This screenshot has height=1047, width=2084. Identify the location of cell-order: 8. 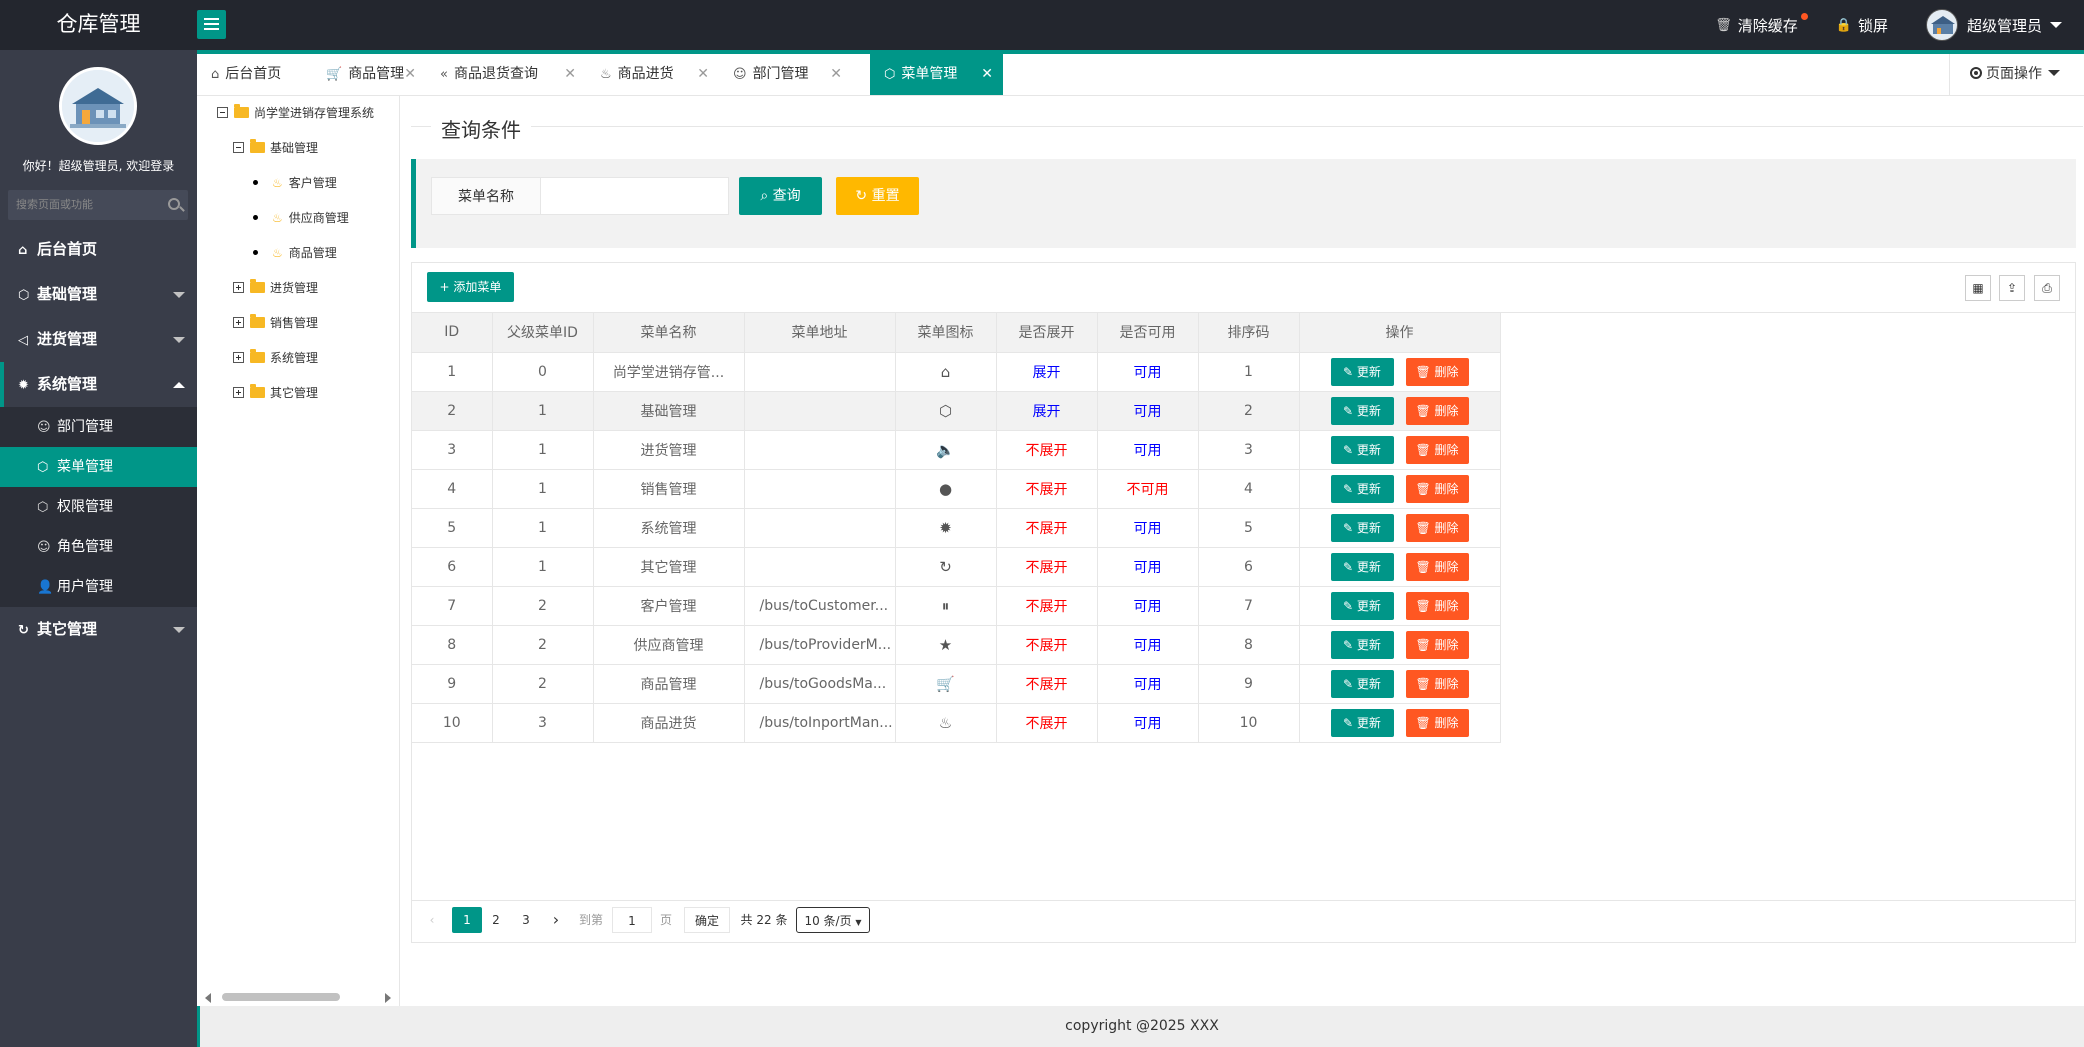
(1249, 645).